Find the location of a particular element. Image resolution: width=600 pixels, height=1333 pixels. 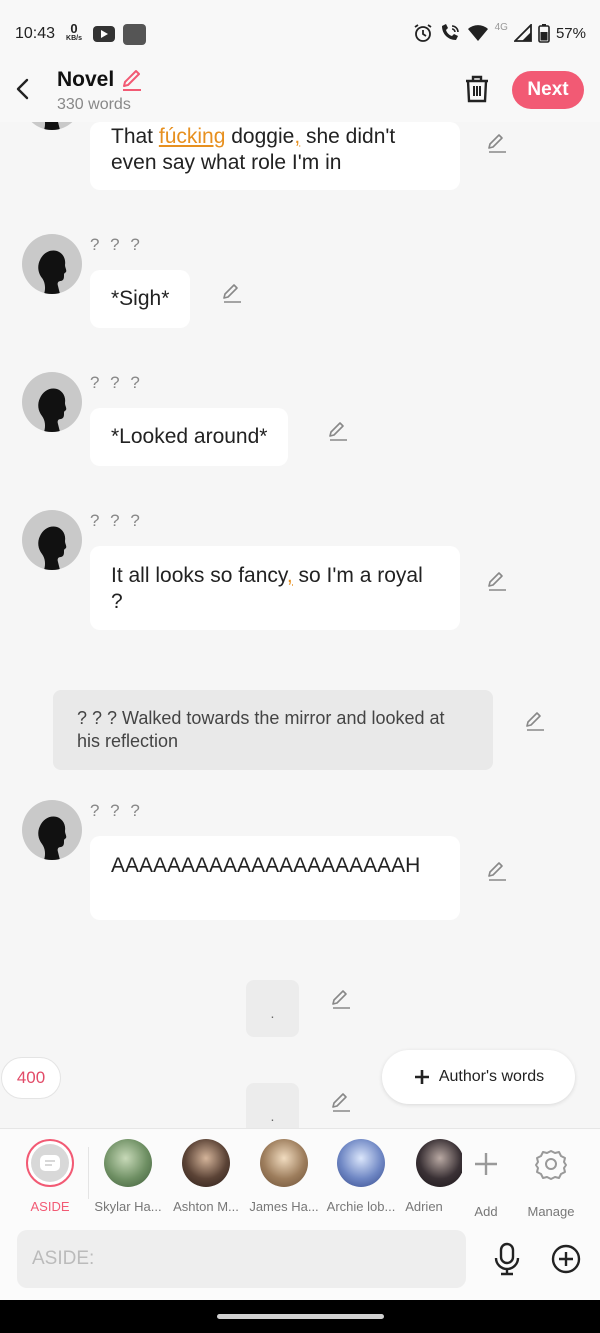

battery-icon is located at coordinates (544, 33).